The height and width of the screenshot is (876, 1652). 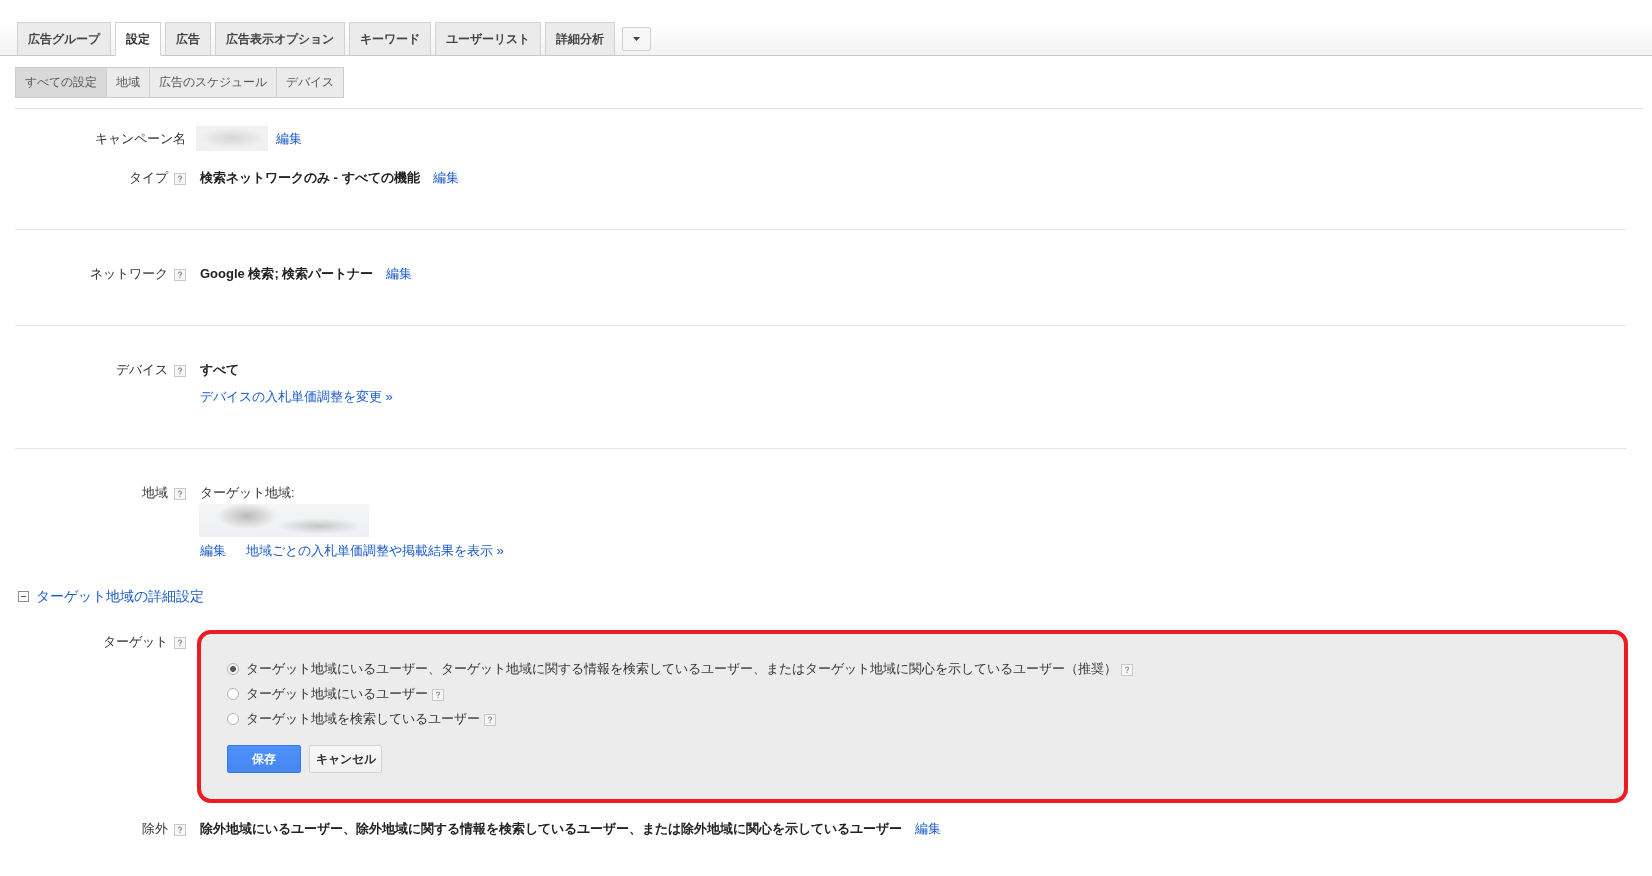 I want to click on tab-menu-button, so click(x=636, y=39).